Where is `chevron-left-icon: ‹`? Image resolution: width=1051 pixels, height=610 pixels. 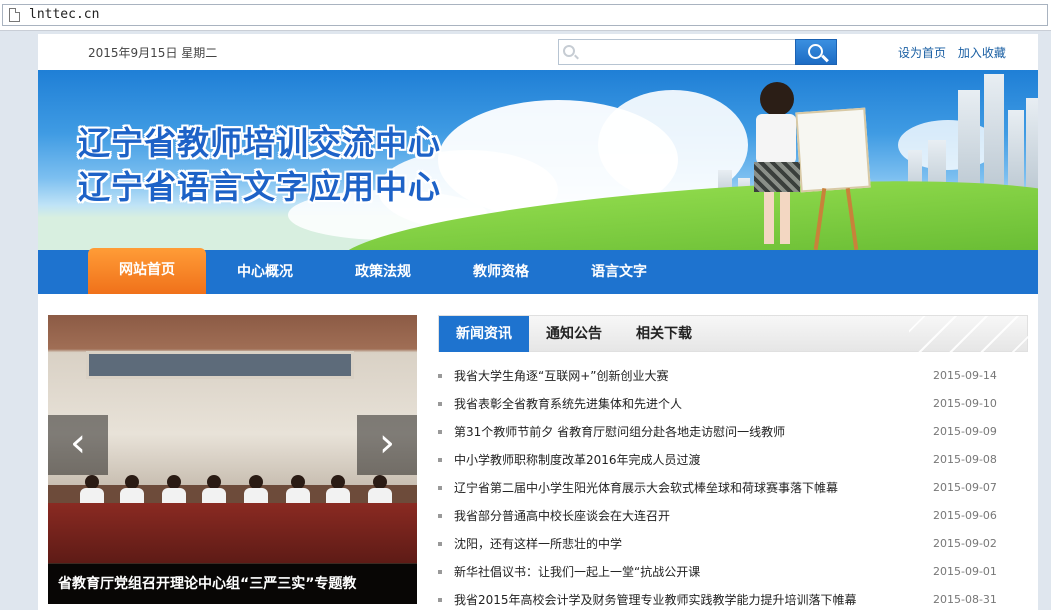 chevron-left-icon: ‹ is located at coordinates (78, 443).